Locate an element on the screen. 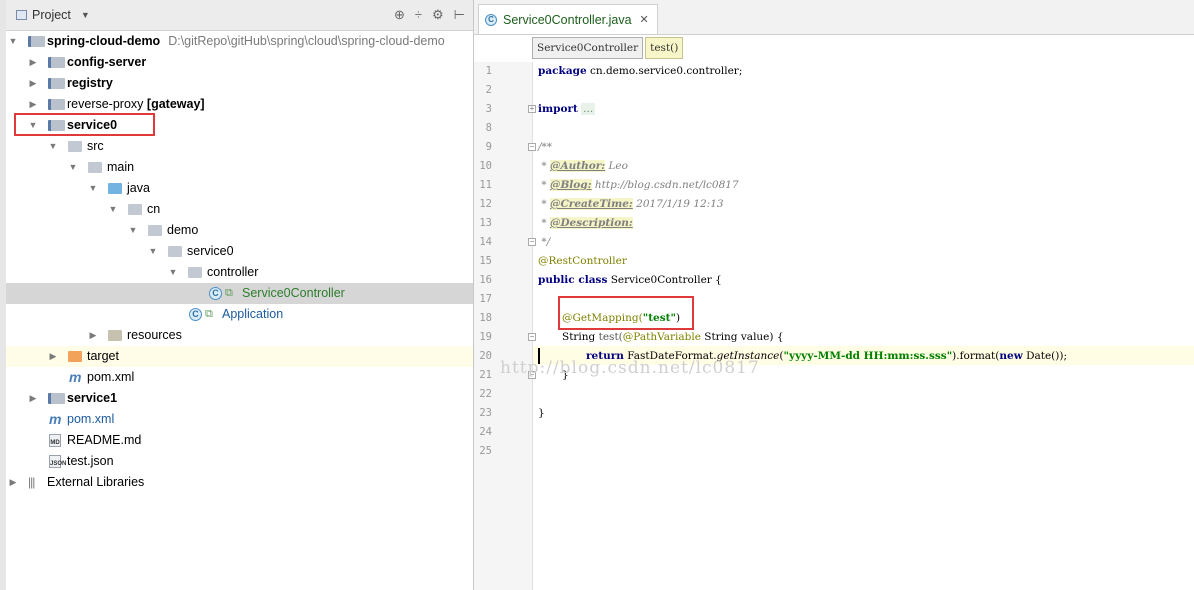 The image size is (1194, 590). tree-item-config-server: ▶ config-server is located at coordinates (239, 62).